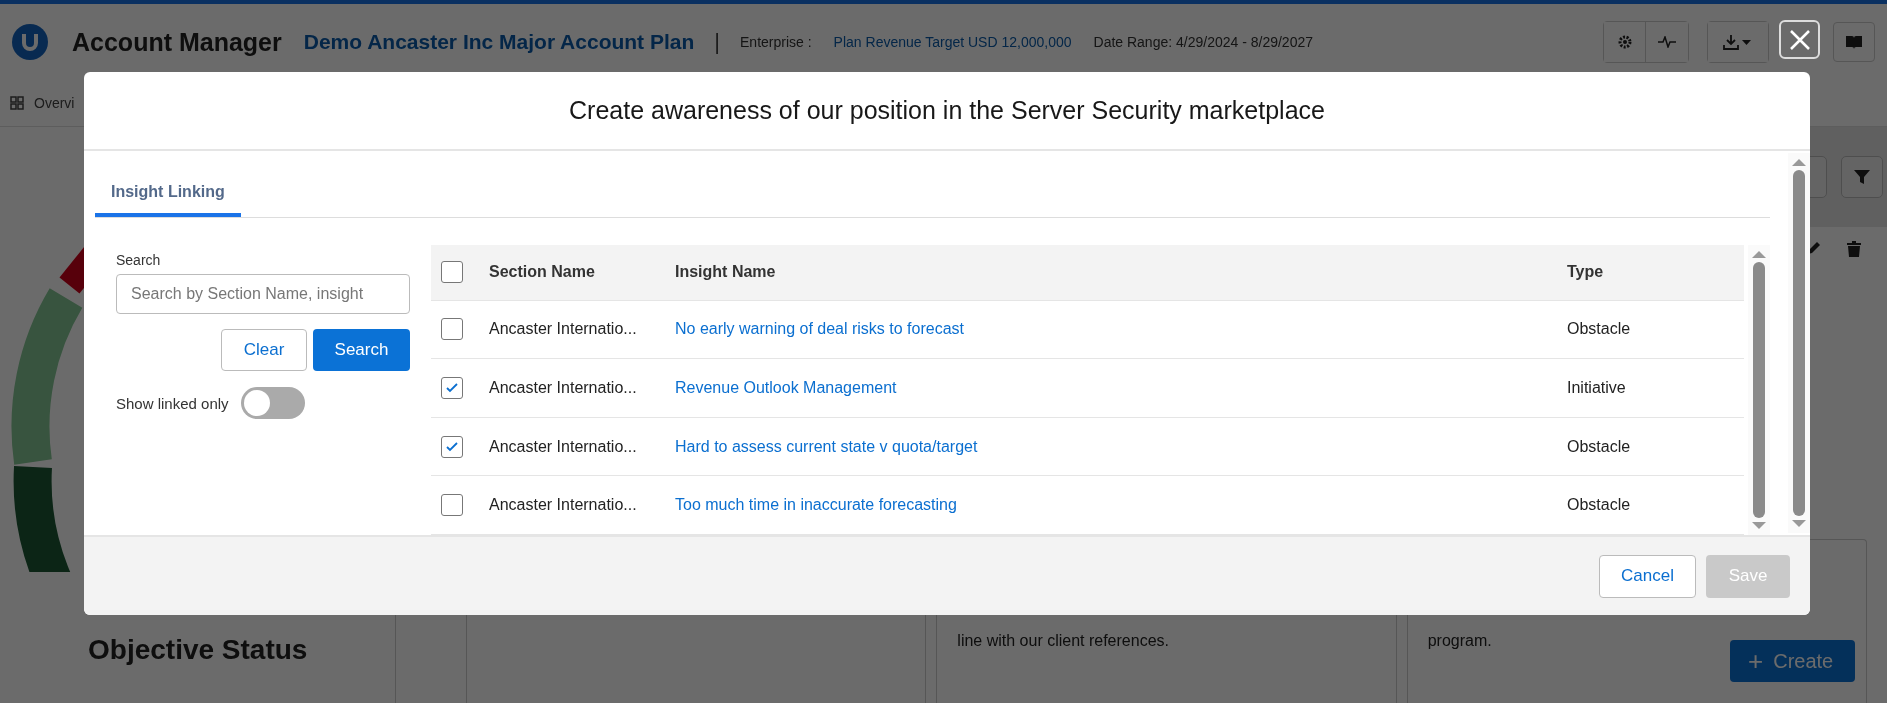 The width and height of the screenshot is (1887, 703). Describe the element at coordinates (819, 329) in the screenshot. I see `insight-link: No early warning of deal risks to forecast` at that location.